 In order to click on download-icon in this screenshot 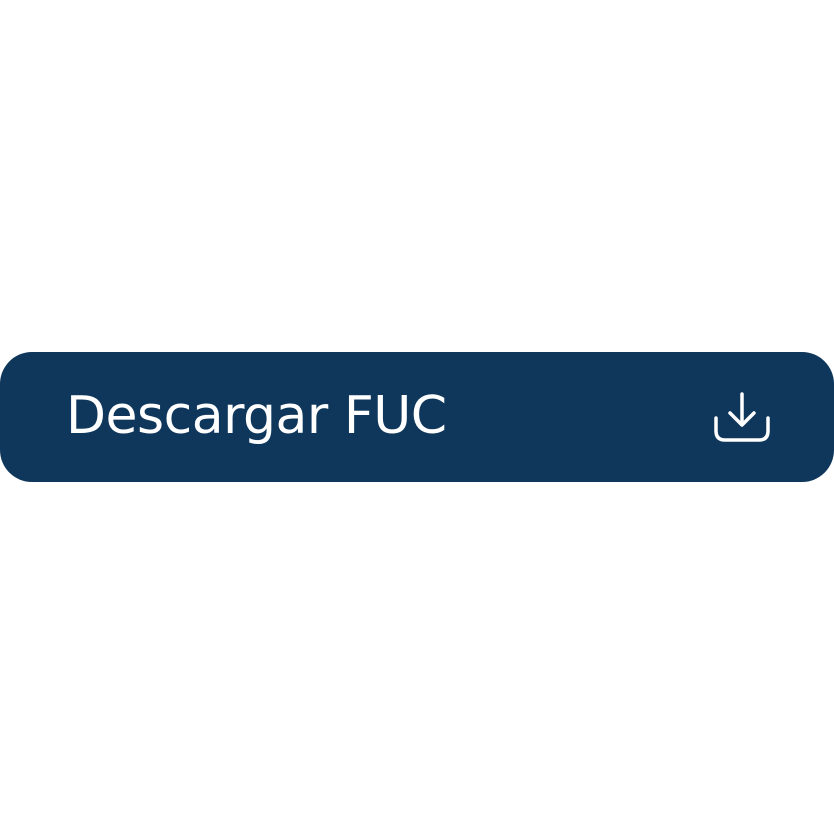, I will do `click(742, 418)`.